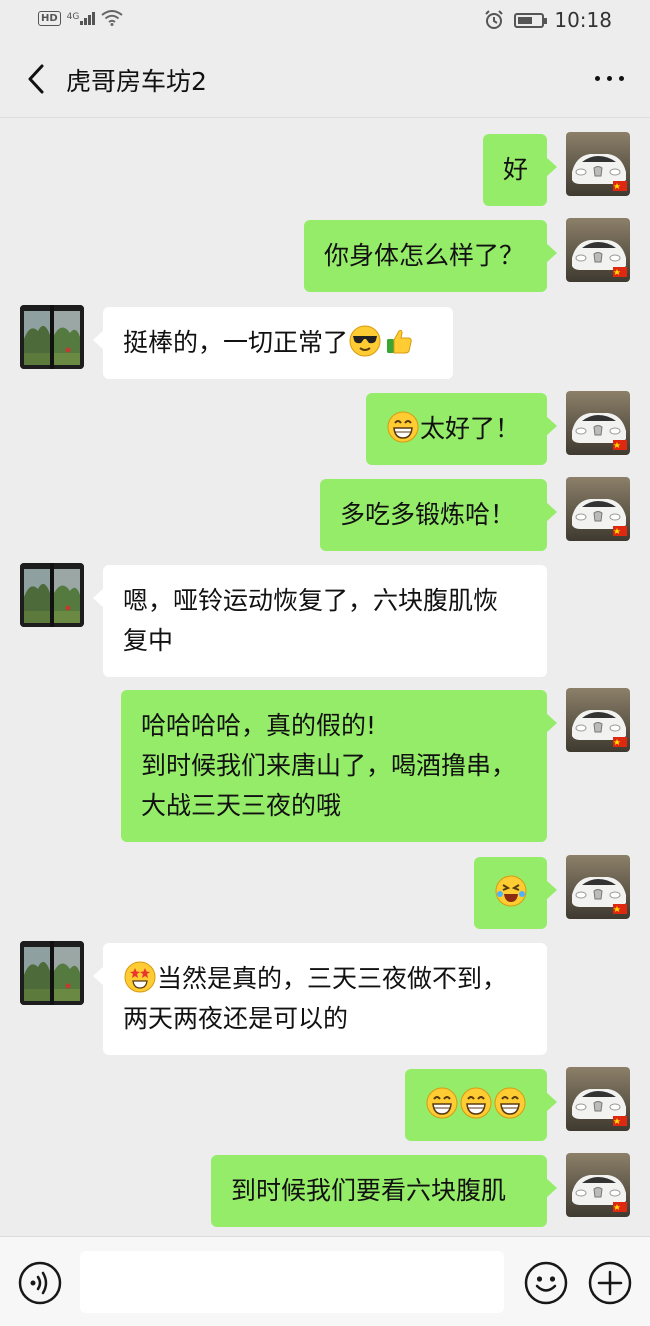 The width and height of the screenshot is (650, 1326). What do you see at coordinates (332, 978) in the screenshot?
I see `message-text: 当然是真的，三天三夜做不到，` at bounding box center [332, 978].